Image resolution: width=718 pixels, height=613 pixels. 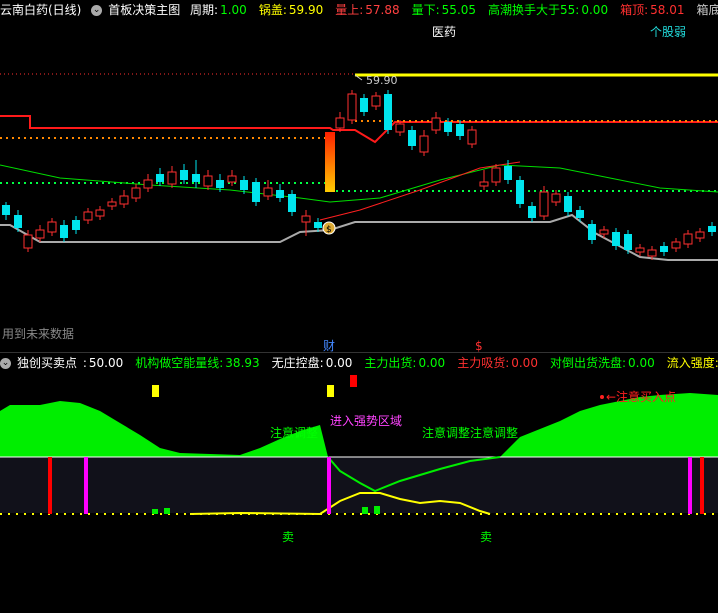 I want to click on ind-field-label-3: 主力出货:, so click(x=390, y=363).